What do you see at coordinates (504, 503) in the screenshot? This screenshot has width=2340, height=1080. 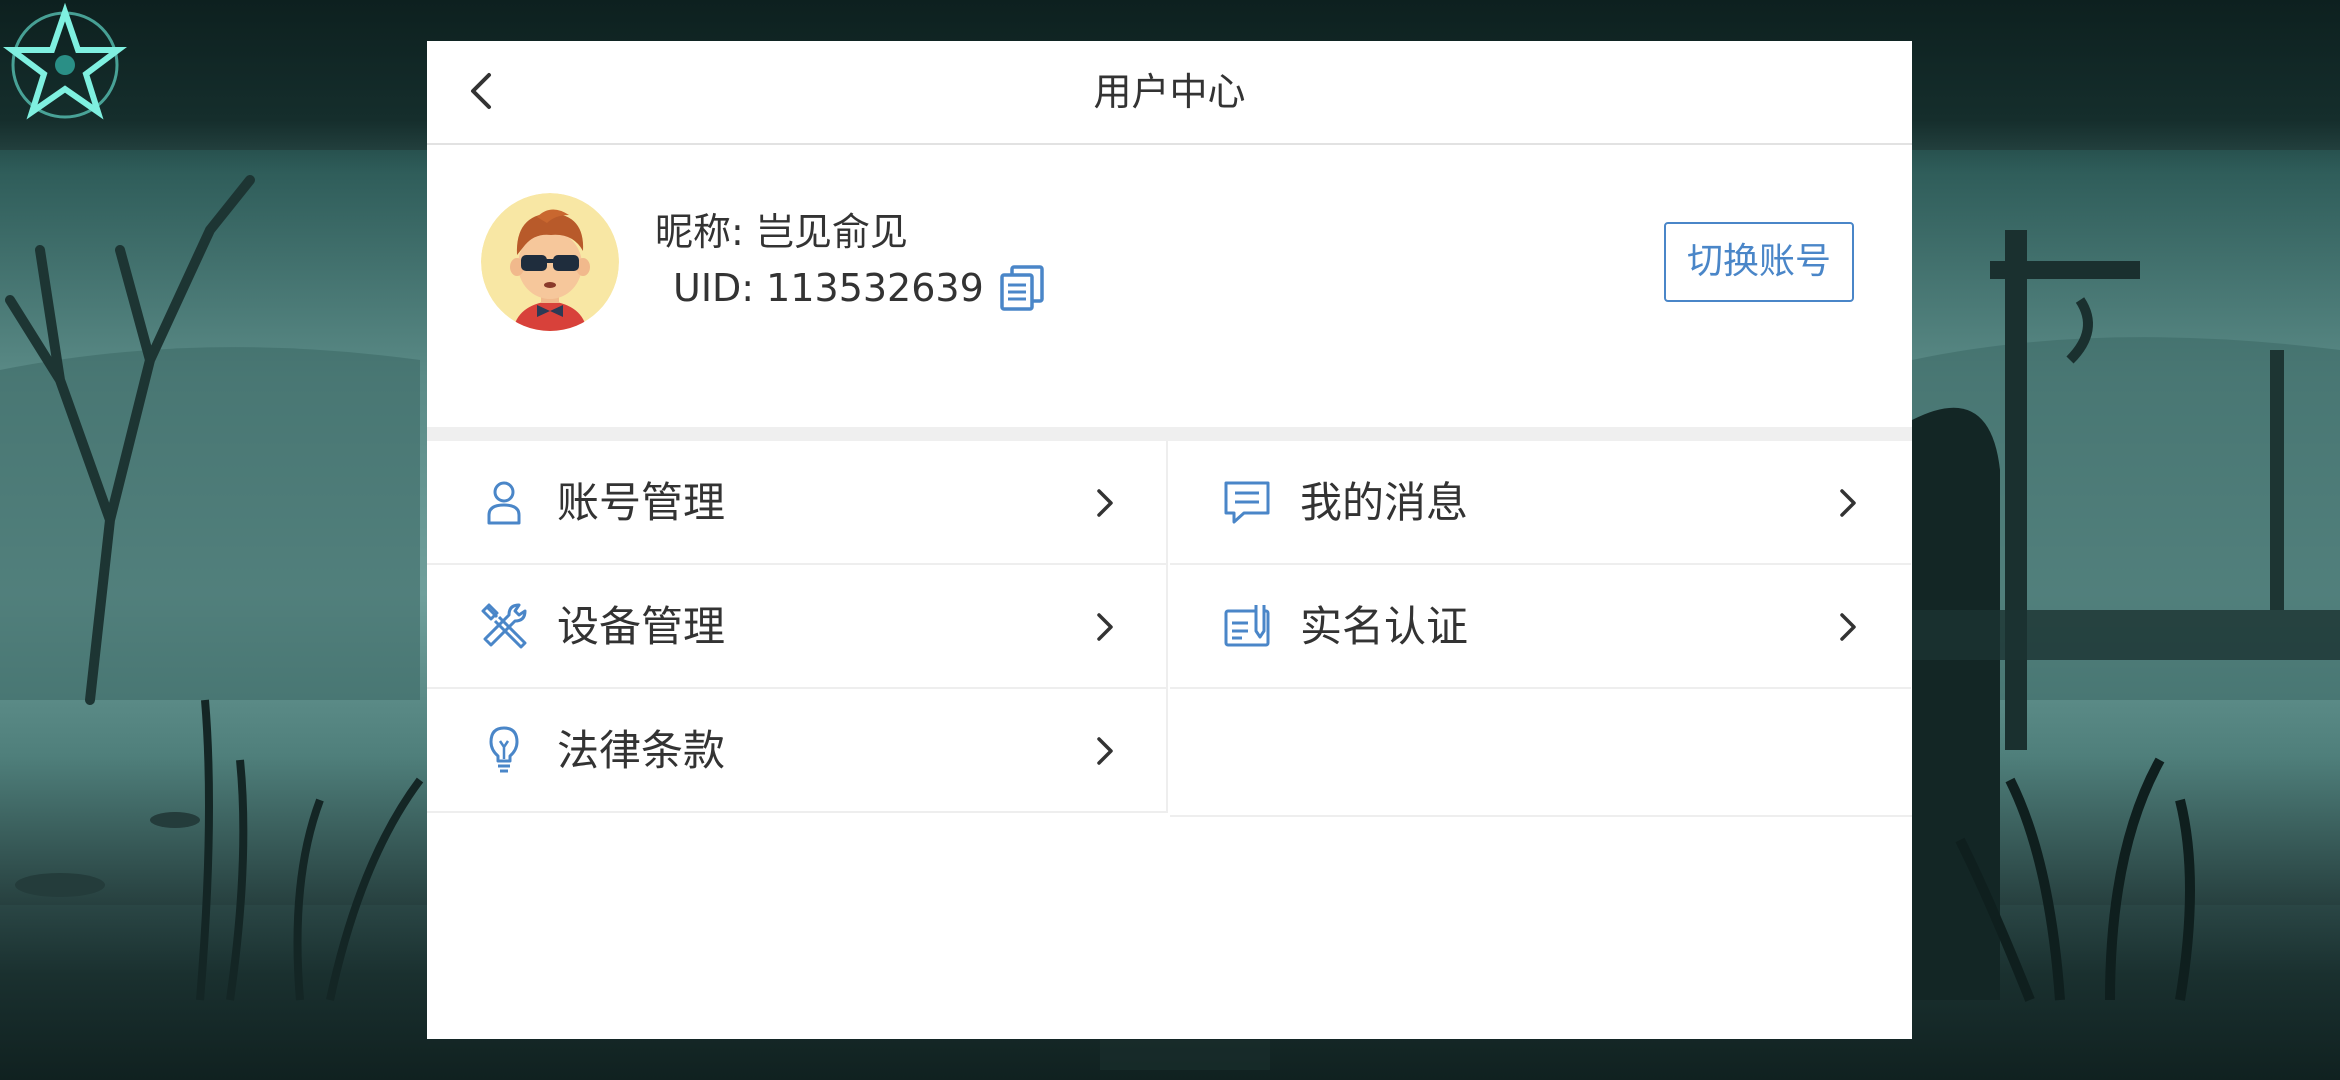 I see `user-icon` at bounding box center [504, 503].